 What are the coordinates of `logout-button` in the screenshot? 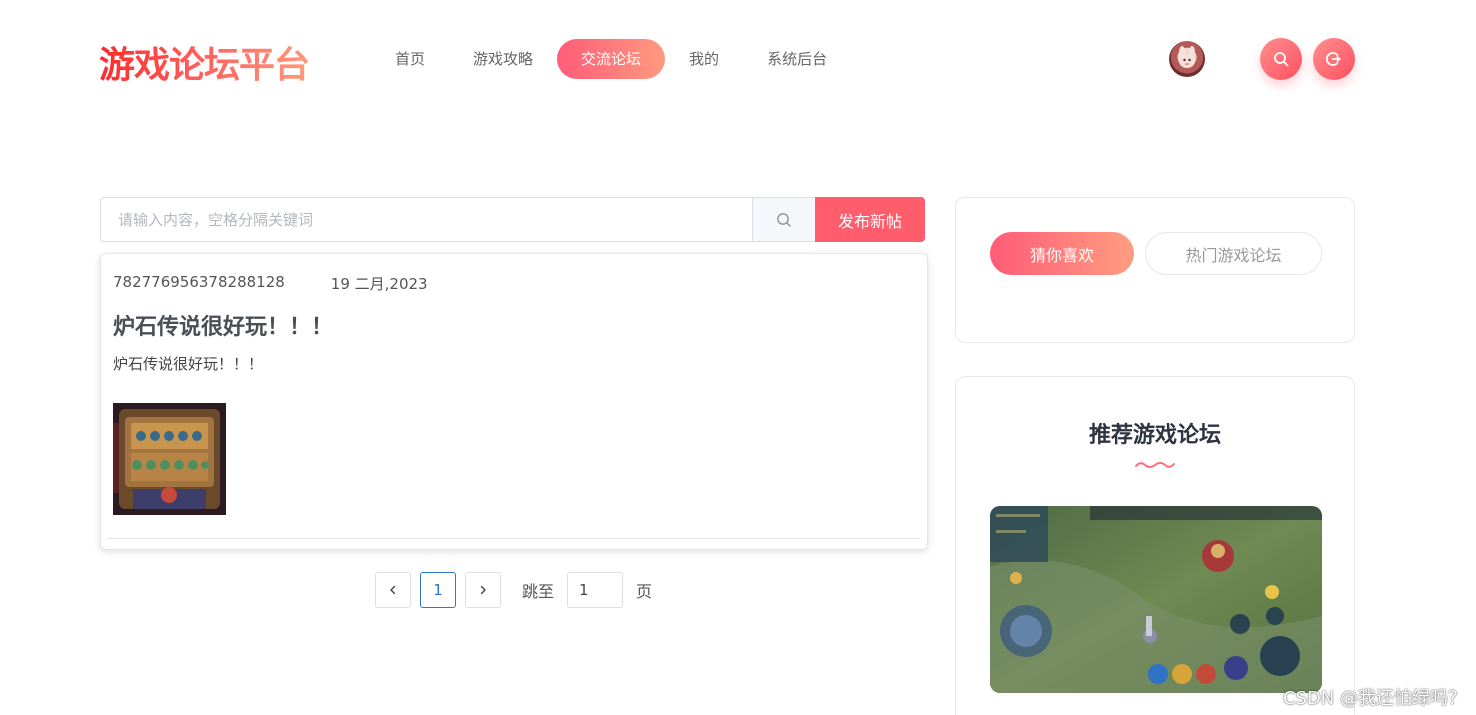 It's located at (1334, 59).